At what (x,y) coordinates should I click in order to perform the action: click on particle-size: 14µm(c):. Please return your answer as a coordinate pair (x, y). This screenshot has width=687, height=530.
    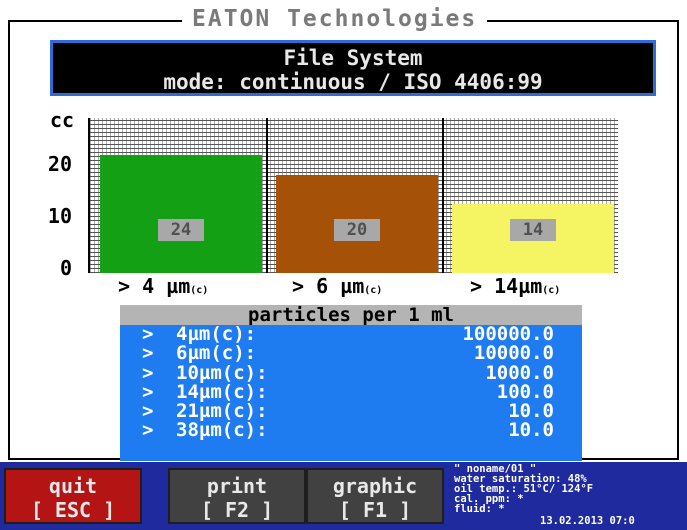
    Looking at the image, I should click on (222, 391).